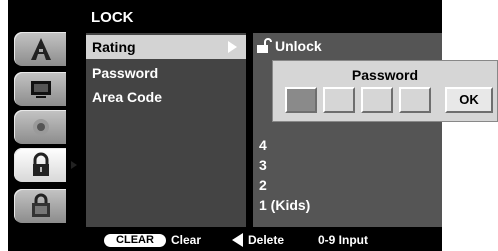  What do you see at coordinates (166, 47) in the screenshot?
I see `menu-item-rating: Rating` at bounding box center [166, 47].